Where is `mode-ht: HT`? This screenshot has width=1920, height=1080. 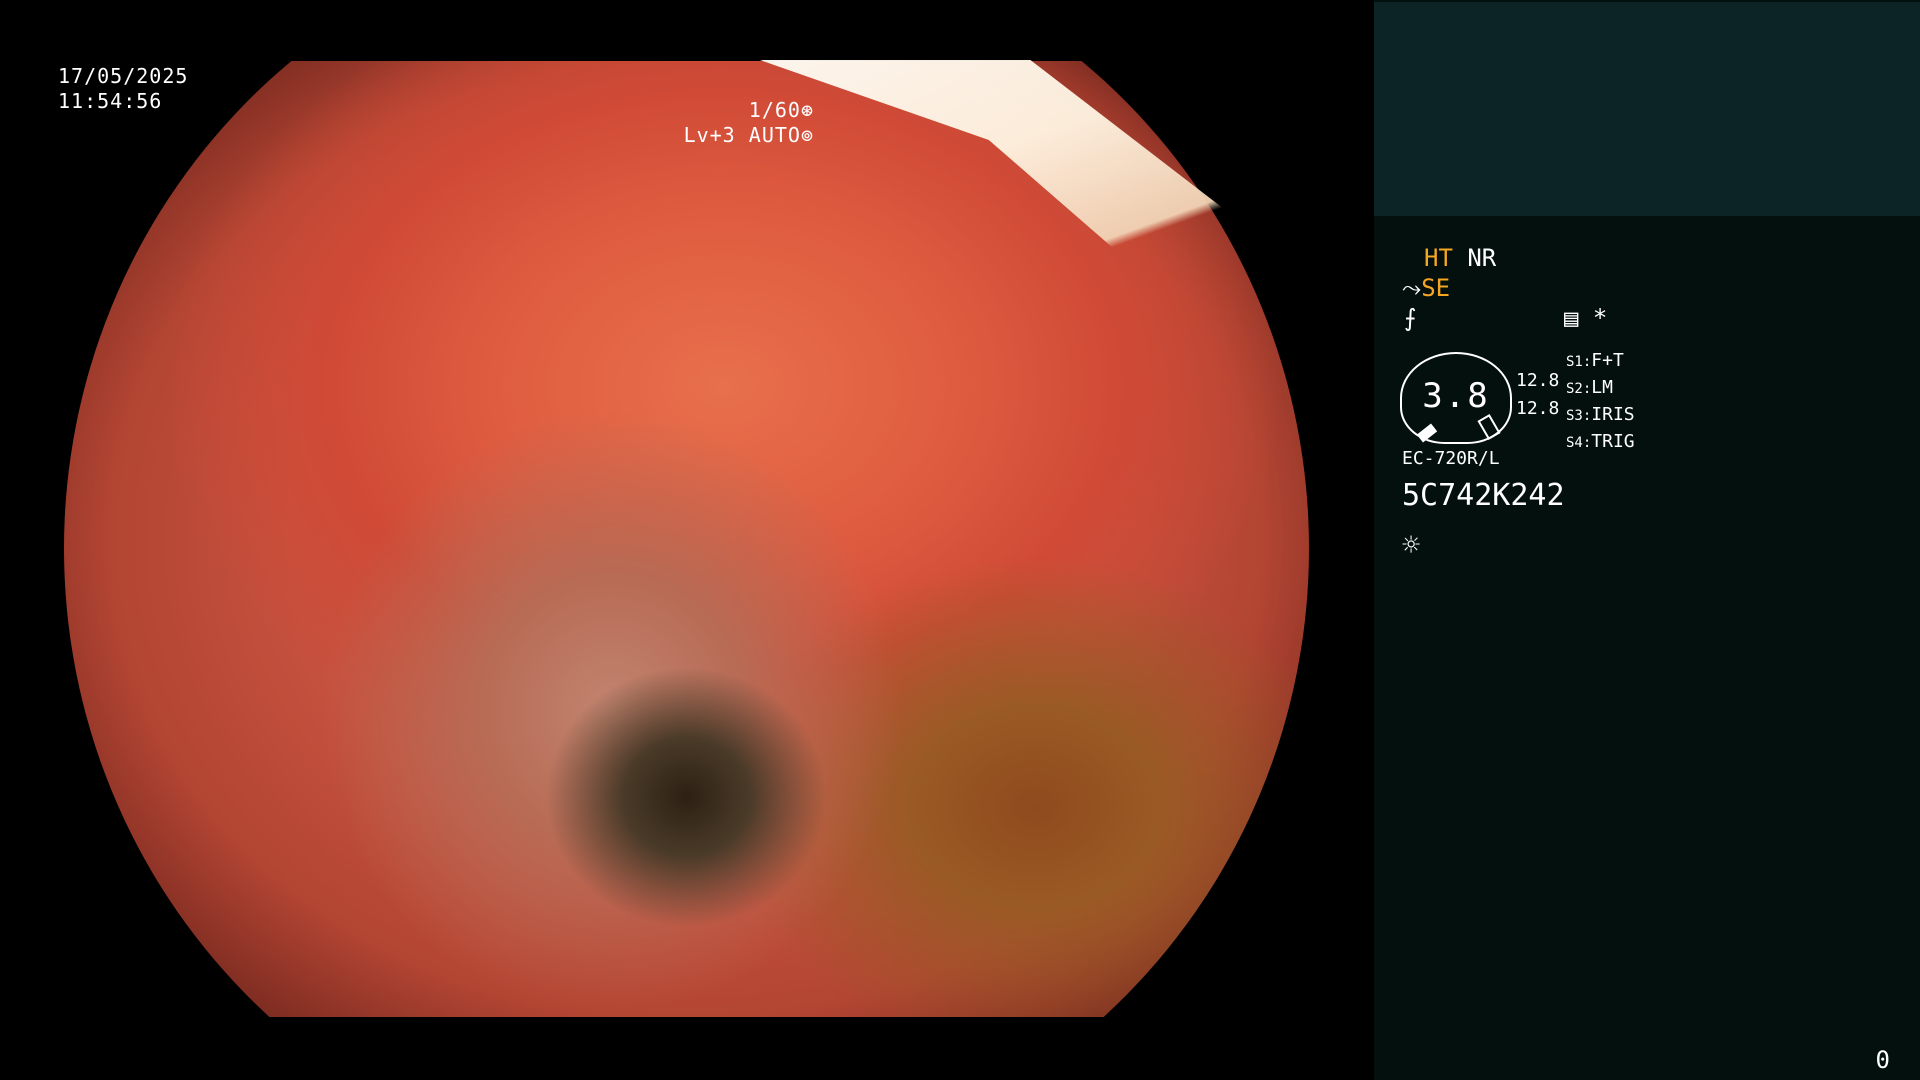 mode-ht: HT is located at coordinates (1438, 258).